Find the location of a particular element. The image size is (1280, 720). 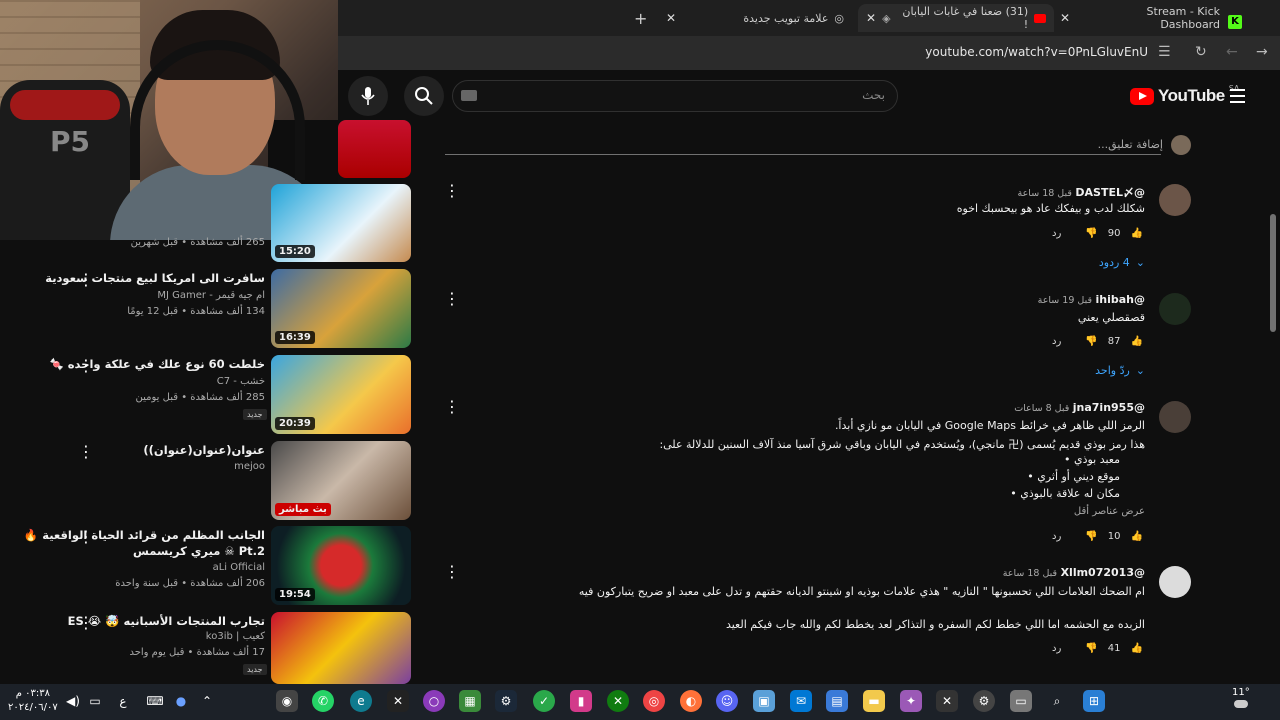

steam-icon: ⚙ is located at coordinates (506, 701).